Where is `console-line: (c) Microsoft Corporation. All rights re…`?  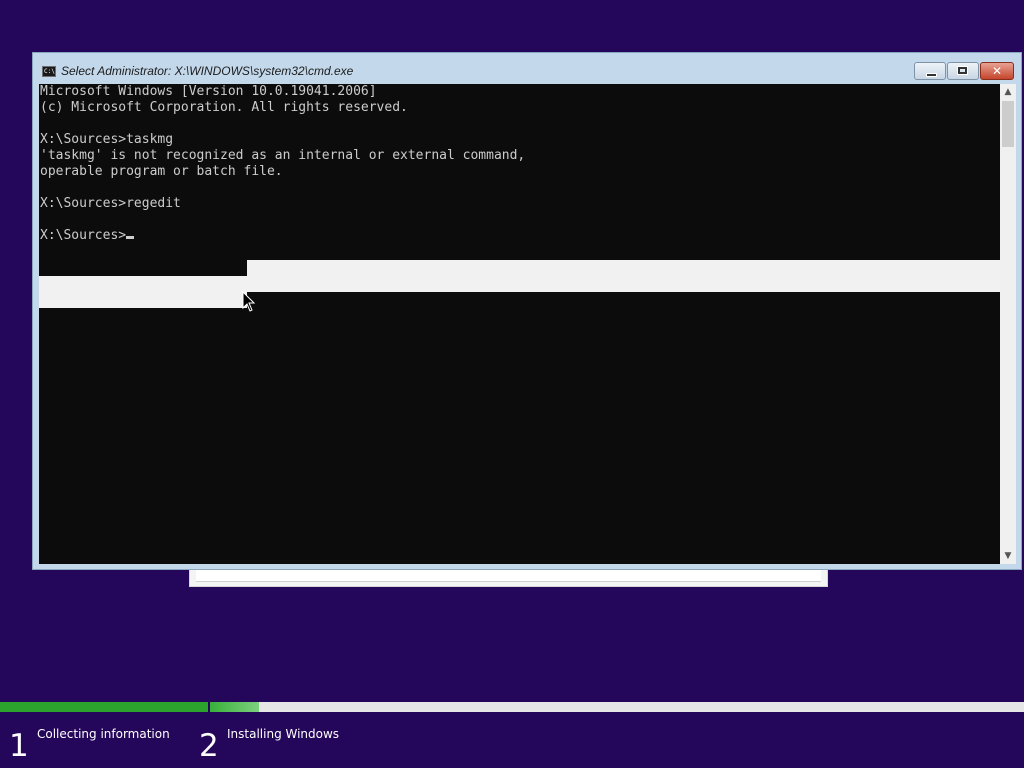
console-line: (c) Microsoft Corporation. All rights re… is located at coordinates (224, 107).